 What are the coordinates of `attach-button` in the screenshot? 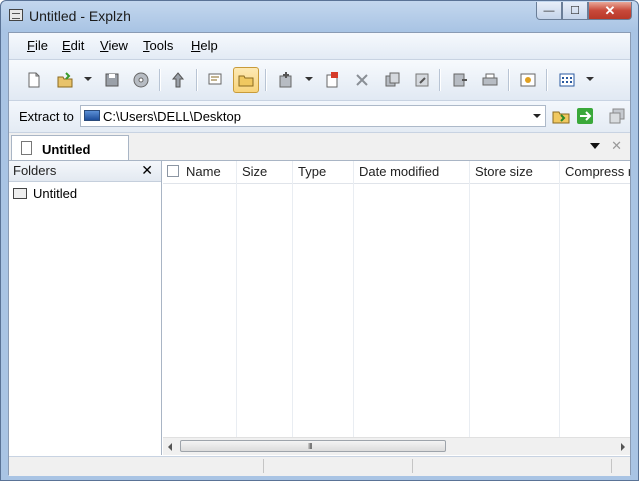 It's located at (422, 80).